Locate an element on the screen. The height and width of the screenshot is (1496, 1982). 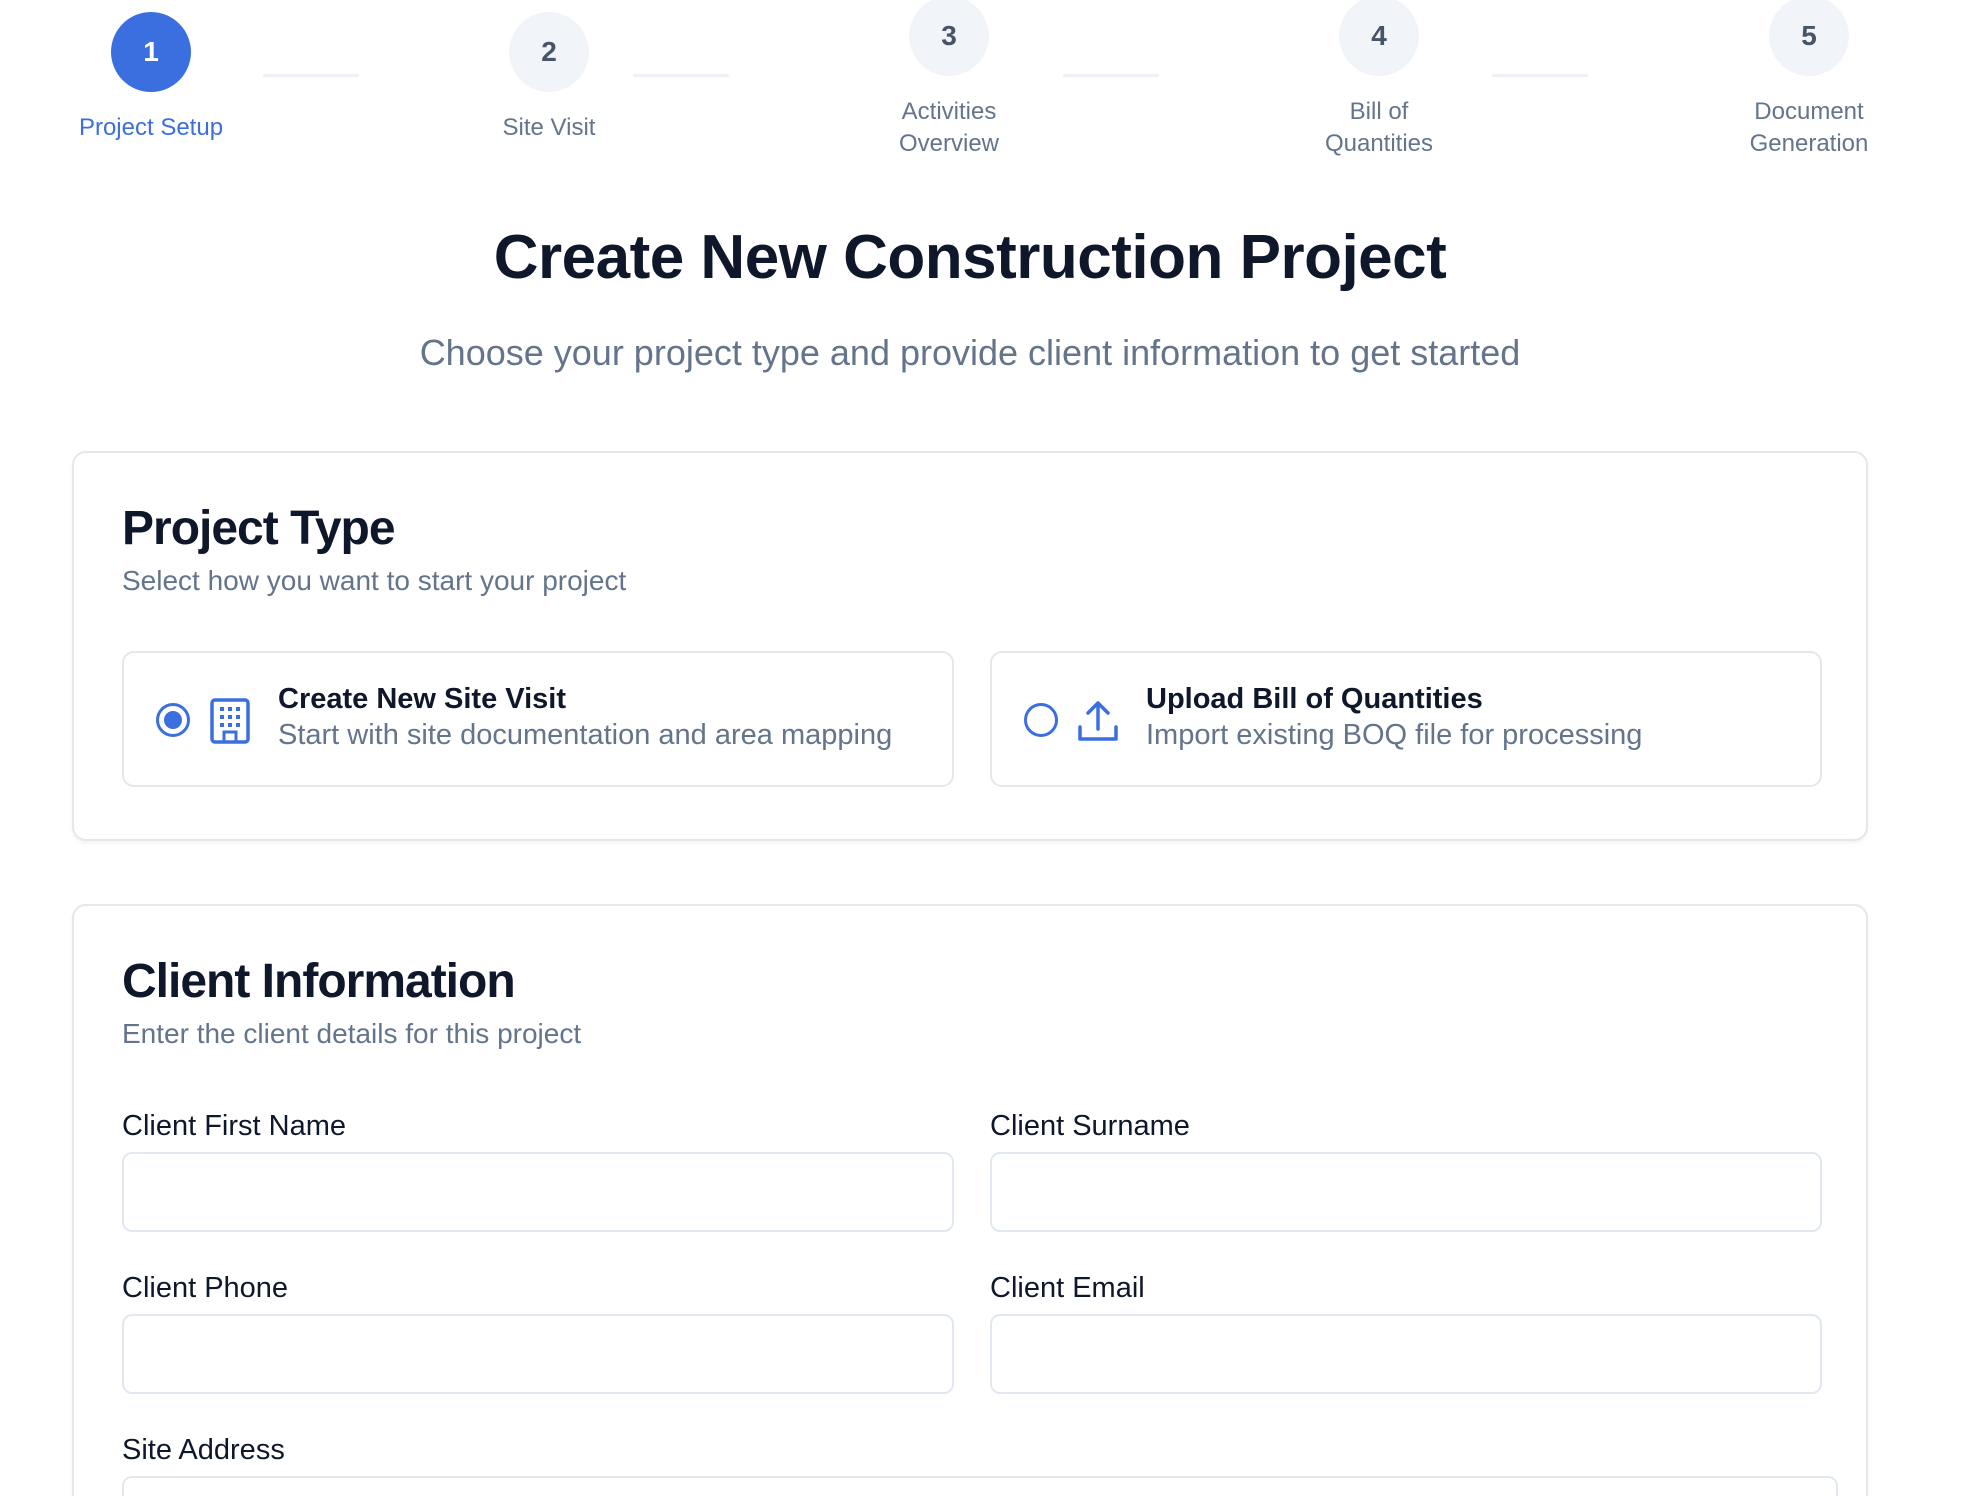
client-information-title: Client Information is located at coordinates (319, 981).